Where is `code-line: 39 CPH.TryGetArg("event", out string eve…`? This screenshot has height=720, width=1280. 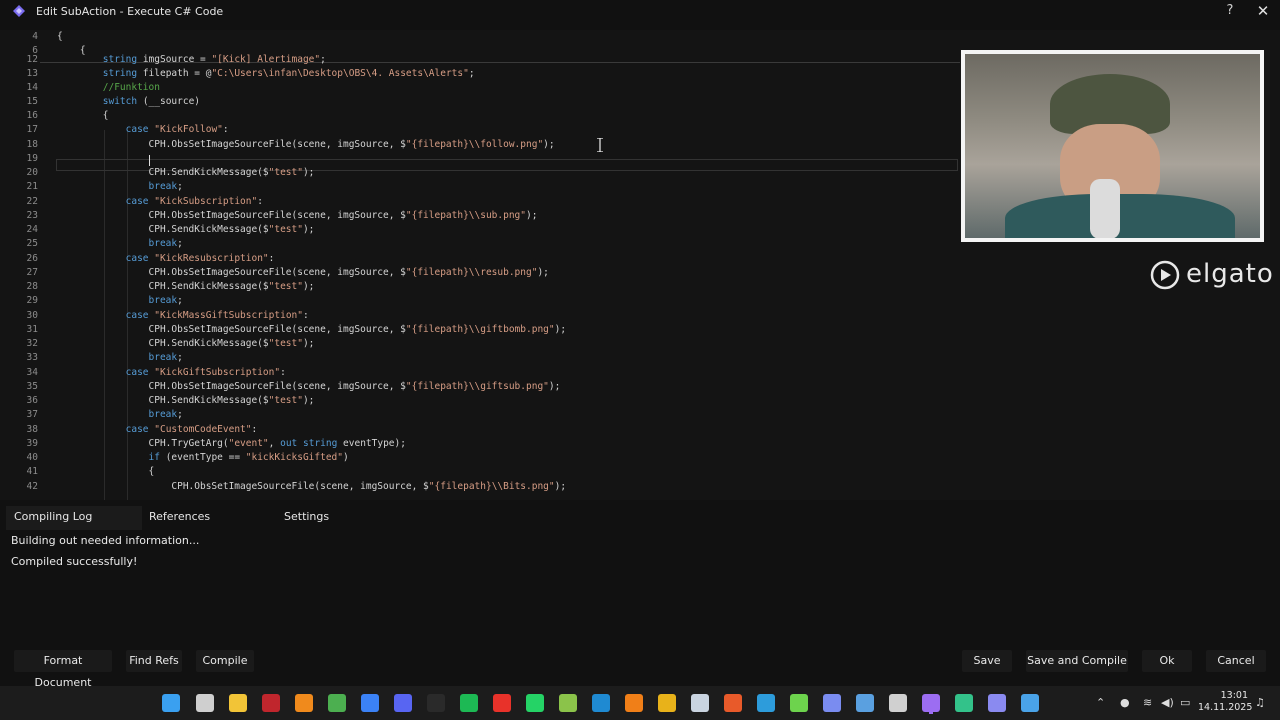 code-line: 39 CPH.TryGetArg("event", out string eve… is located at coordinates (480, 444).